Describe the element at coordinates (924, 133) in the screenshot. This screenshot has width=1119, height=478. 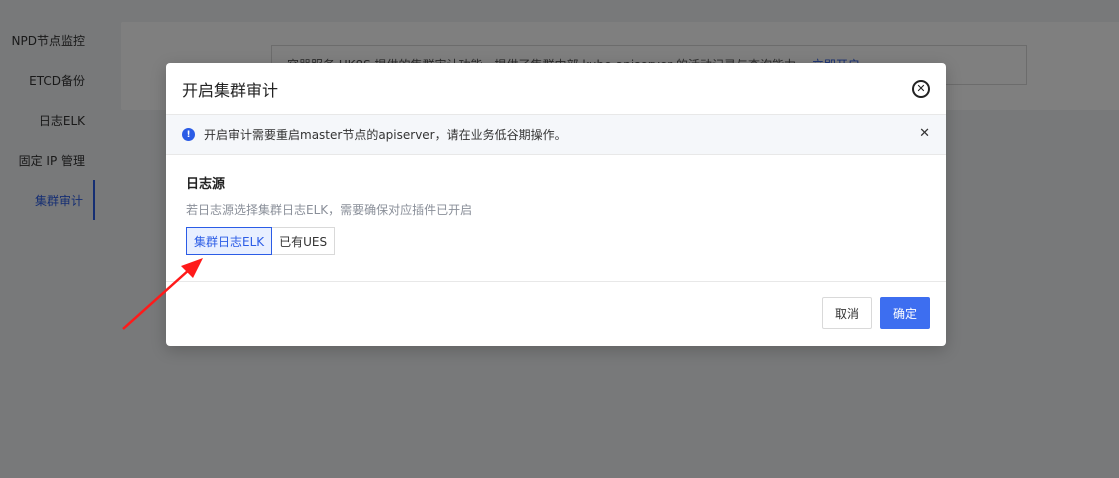
I see `close-icon: ✕` at that location.